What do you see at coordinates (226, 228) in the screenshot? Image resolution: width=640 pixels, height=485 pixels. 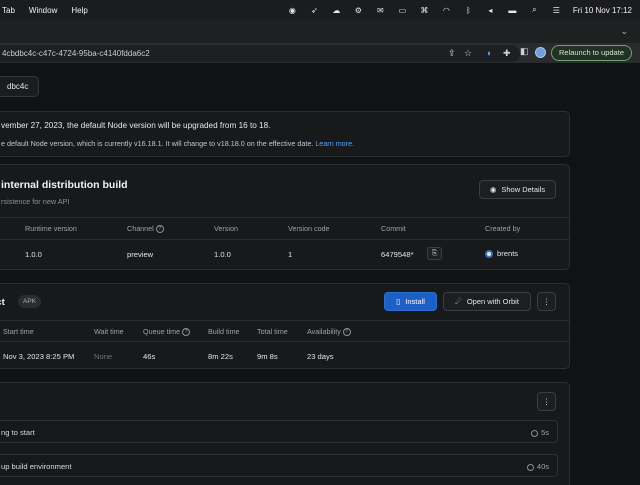 I see `col-version: Version` at bounding box center [226, 228].